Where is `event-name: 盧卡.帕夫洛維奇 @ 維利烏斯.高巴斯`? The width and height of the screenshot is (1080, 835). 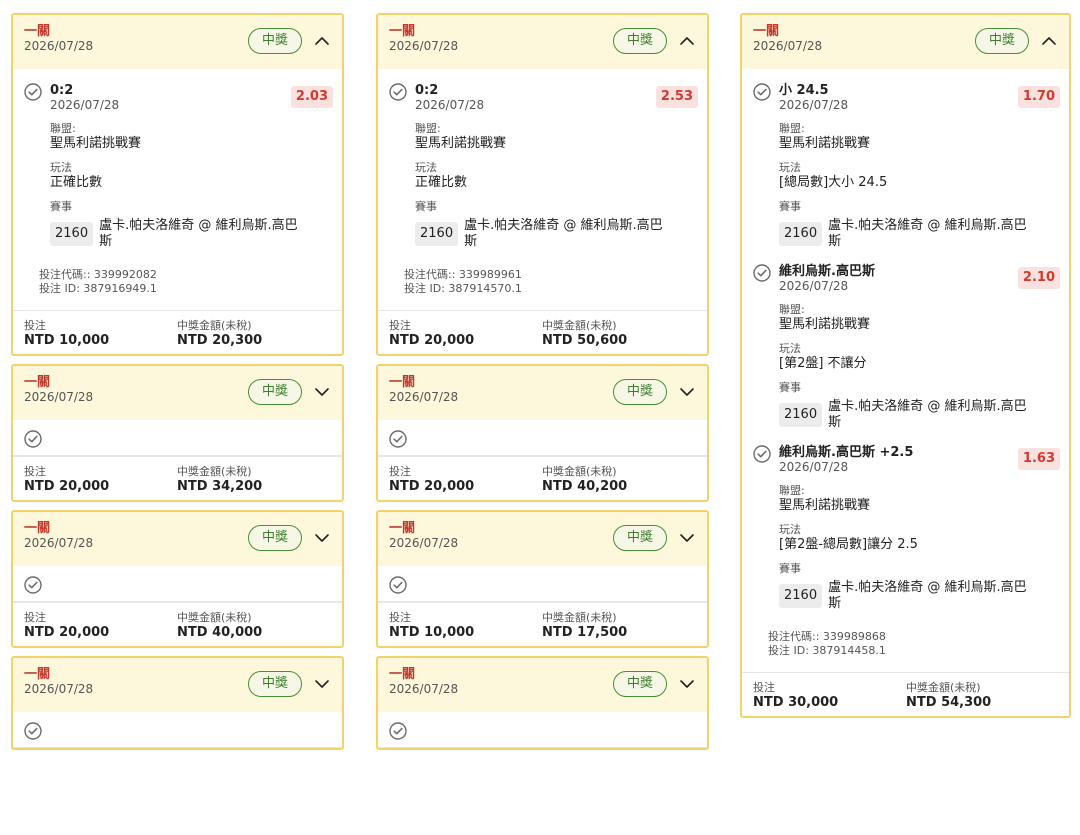
event-name: 盧卡.帕夫洛維奇 @ 維利烏斯.高巴斯 is located at coordinates (927, 233).